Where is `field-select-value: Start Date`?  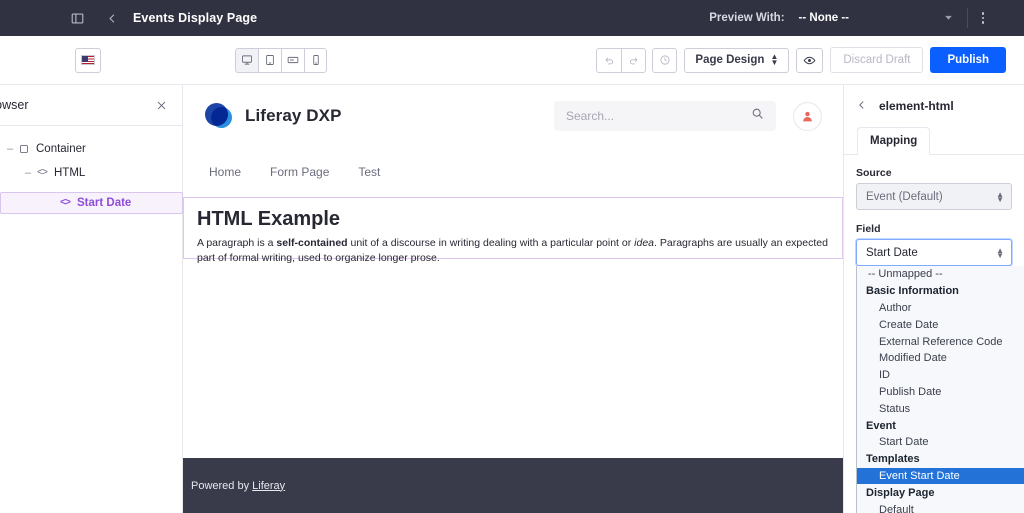
field-select-value: Start Date is located at coordinates (892, 252).